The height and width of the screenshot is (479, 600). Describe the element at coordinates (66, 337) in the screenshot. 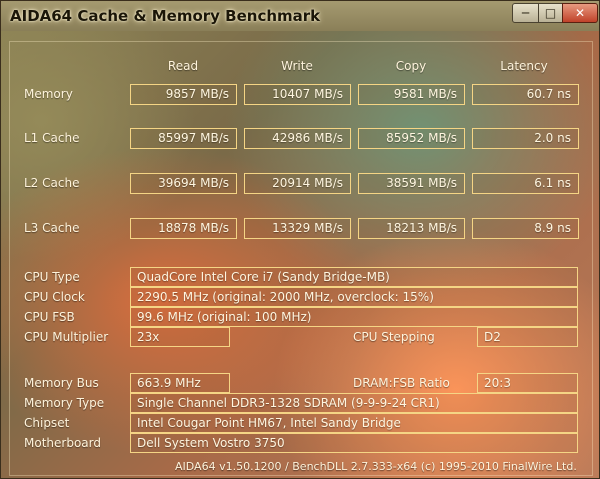

I see `cpu-multiplier-label: CPU Multiplier` at that location.